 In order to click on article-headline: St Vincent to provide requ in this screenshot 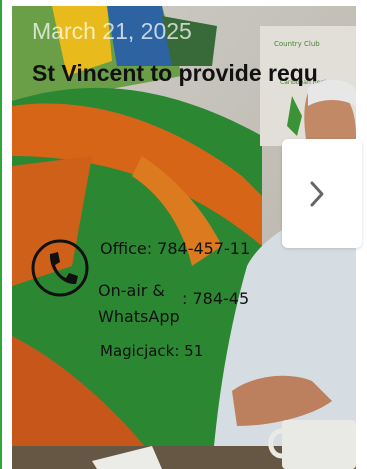, I will do `click(175, 73)`.